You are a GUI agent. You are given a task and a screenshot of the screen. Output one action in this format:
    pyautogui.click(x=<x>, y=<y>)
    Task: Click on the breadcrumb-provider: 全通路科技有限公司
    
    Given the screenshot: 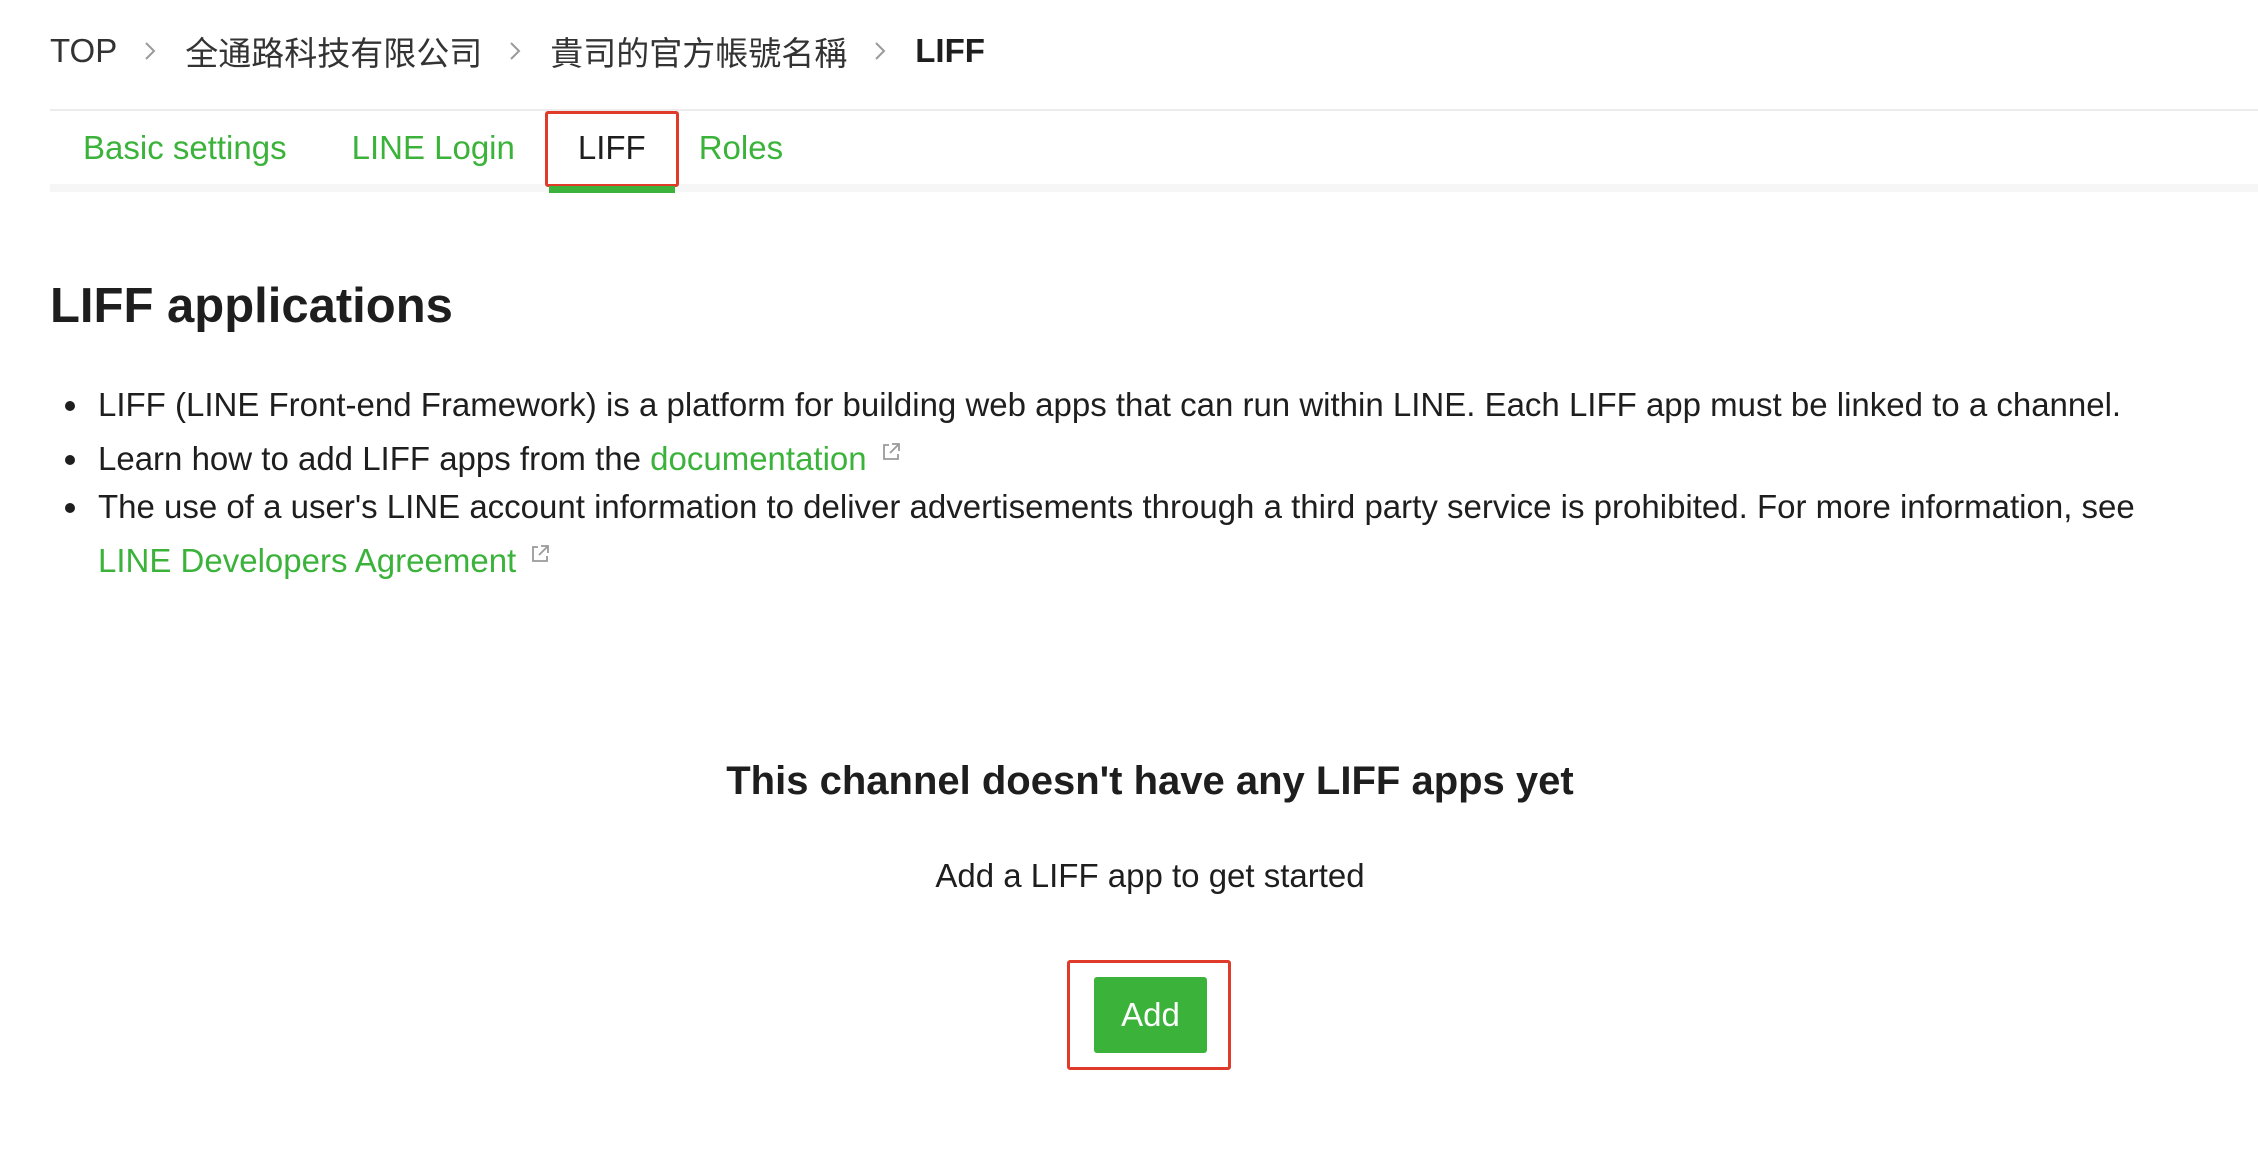 What is the action you would take?
    pyautogui.click(x=333, y=51)
    